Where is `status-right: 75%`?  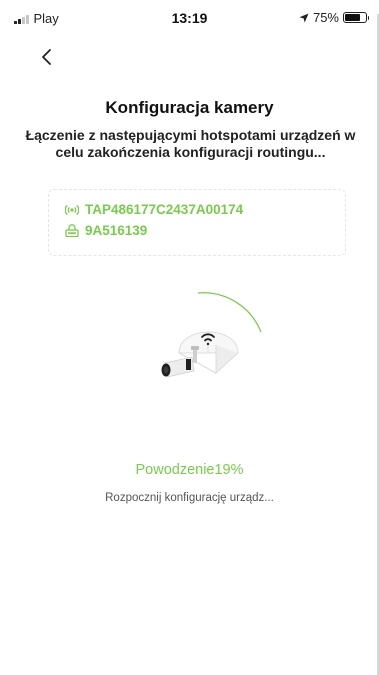
status-right: 75% is located at coordinates (334, 17).